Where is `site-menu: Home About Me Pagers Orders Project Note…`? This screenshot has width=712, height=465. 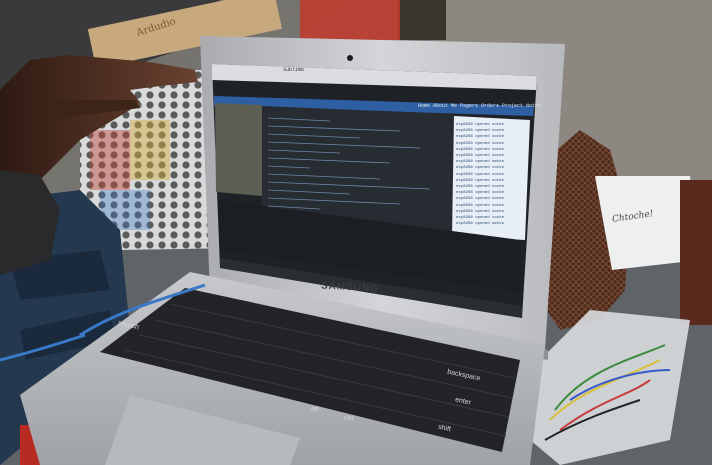 site-menu: Home About Me Pagers Orders Project Note… is located at coordinates (480, 106).